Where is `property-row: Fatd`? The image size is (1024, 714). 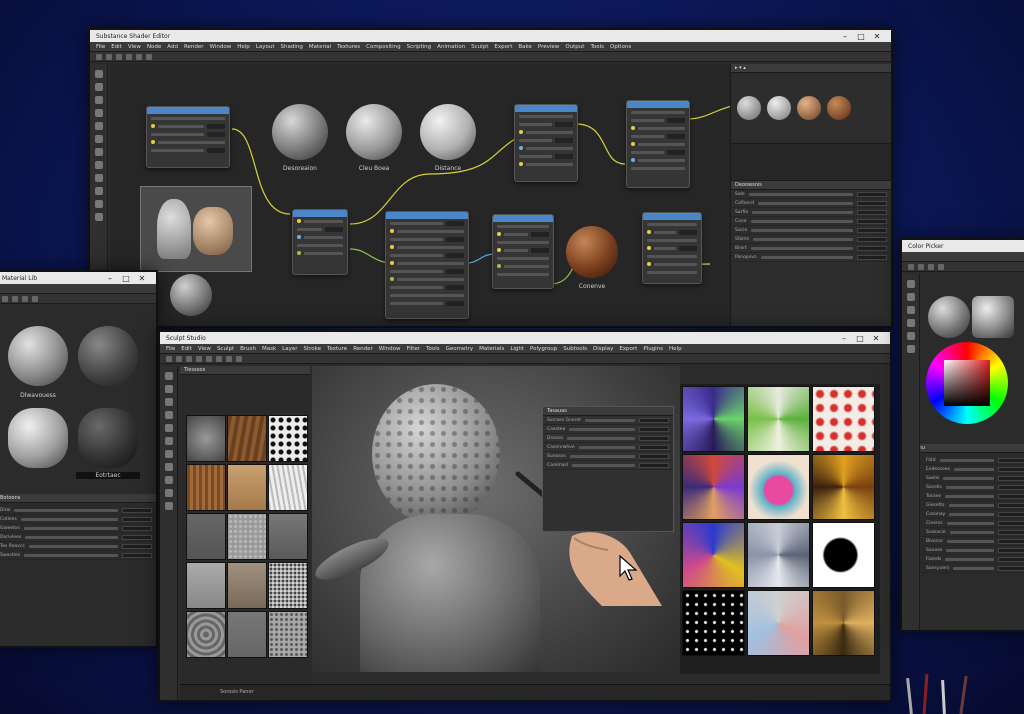 property-row: Fatd is located at coordinates (973, 460).